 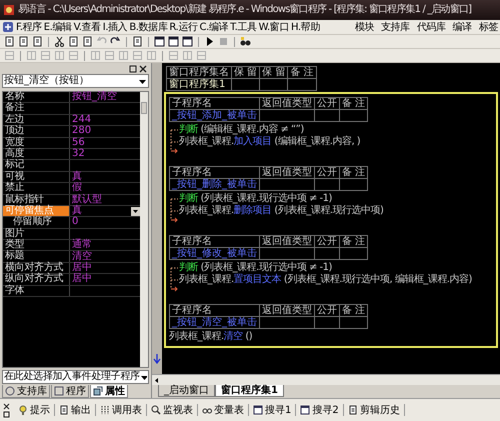 I want to click on property-name: 图片, so click(x=36, y=234).